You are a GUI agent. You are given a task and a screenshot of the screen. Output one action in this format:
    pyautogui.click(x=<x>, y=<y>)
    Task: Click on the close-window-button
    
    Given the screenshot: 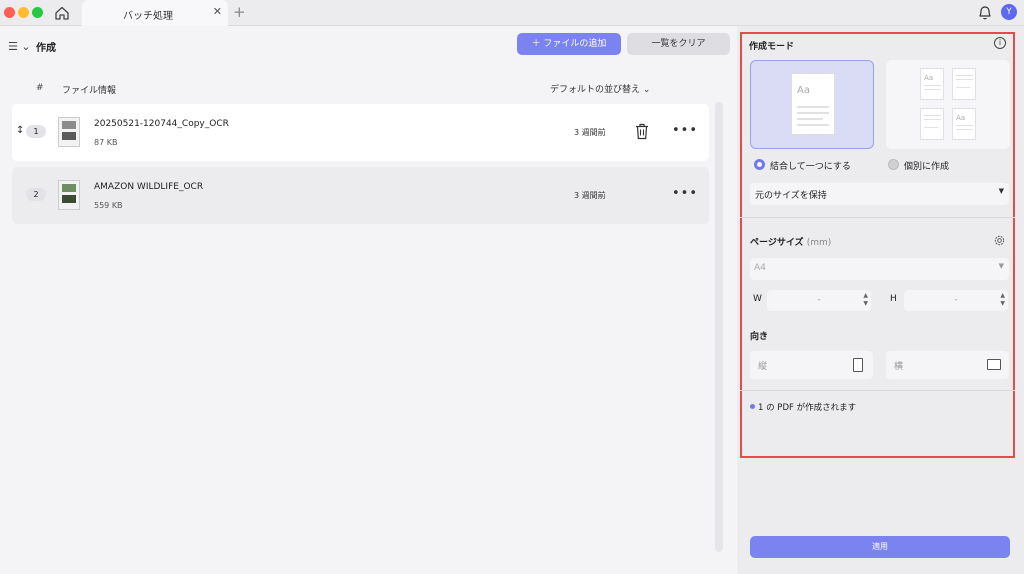 What is the action you would take?
    pyautogui.click(x=9, y=12)
    